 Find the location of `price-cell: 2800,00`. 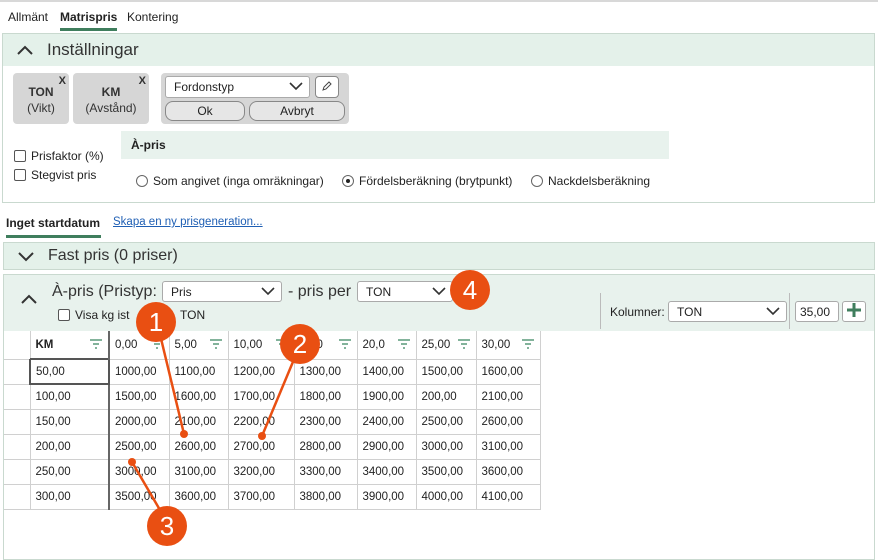

price-cell: 2800,00 is located at coordinates (326, 447).